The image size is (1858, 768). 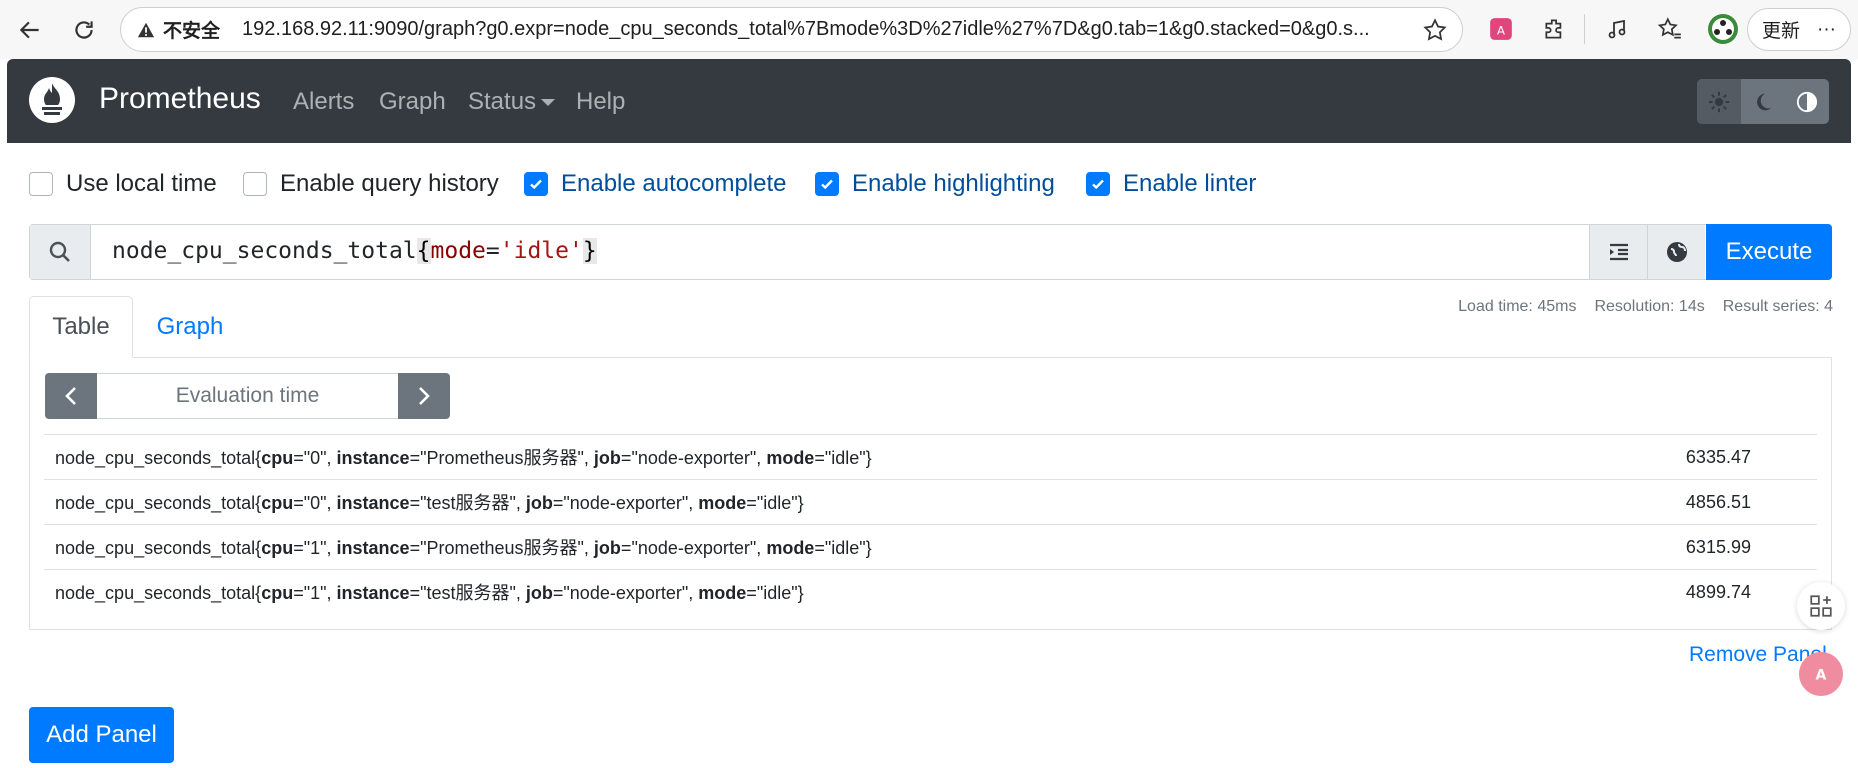 I want to click on option-enable-linter: Enable linter, so click(x=1171, y=184).